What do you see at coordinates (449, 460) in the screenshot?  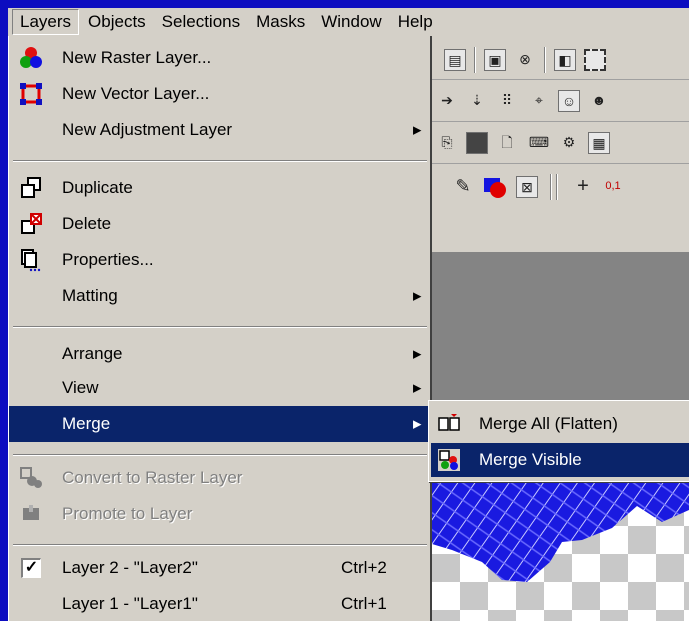 I see `merge-visible-icon` at bounding box center [449, 460].